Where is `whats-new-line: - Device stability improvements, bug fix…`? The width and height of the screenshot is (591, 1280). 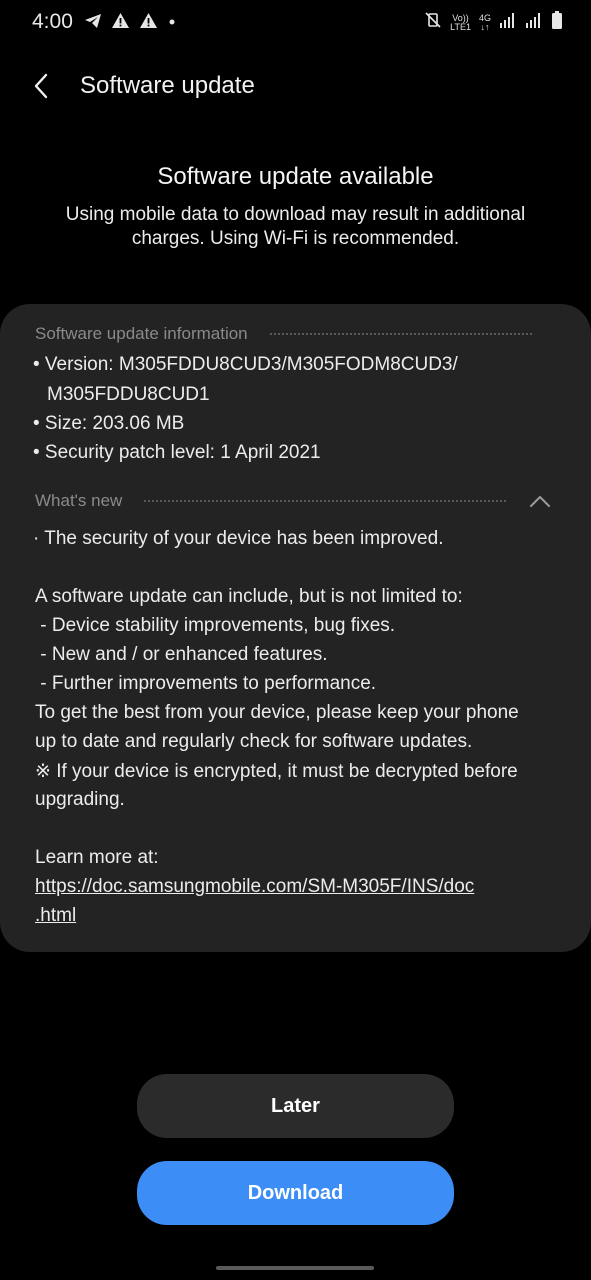 whats-new-line: - Device stability improvements, bug fix… is located at coordinates (215, 625).